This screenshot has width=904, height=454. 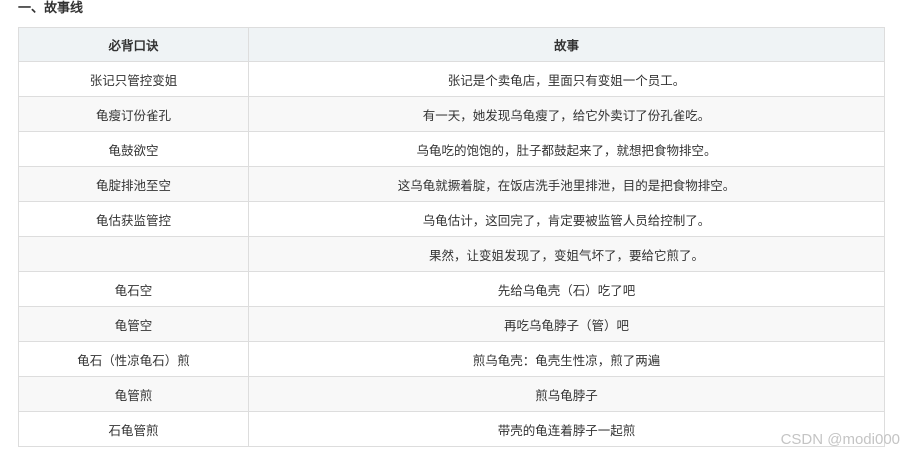 I want to click on table-row: 龟管空 再吃乌龟脖子（管）吧, so click(x=451, y=324).